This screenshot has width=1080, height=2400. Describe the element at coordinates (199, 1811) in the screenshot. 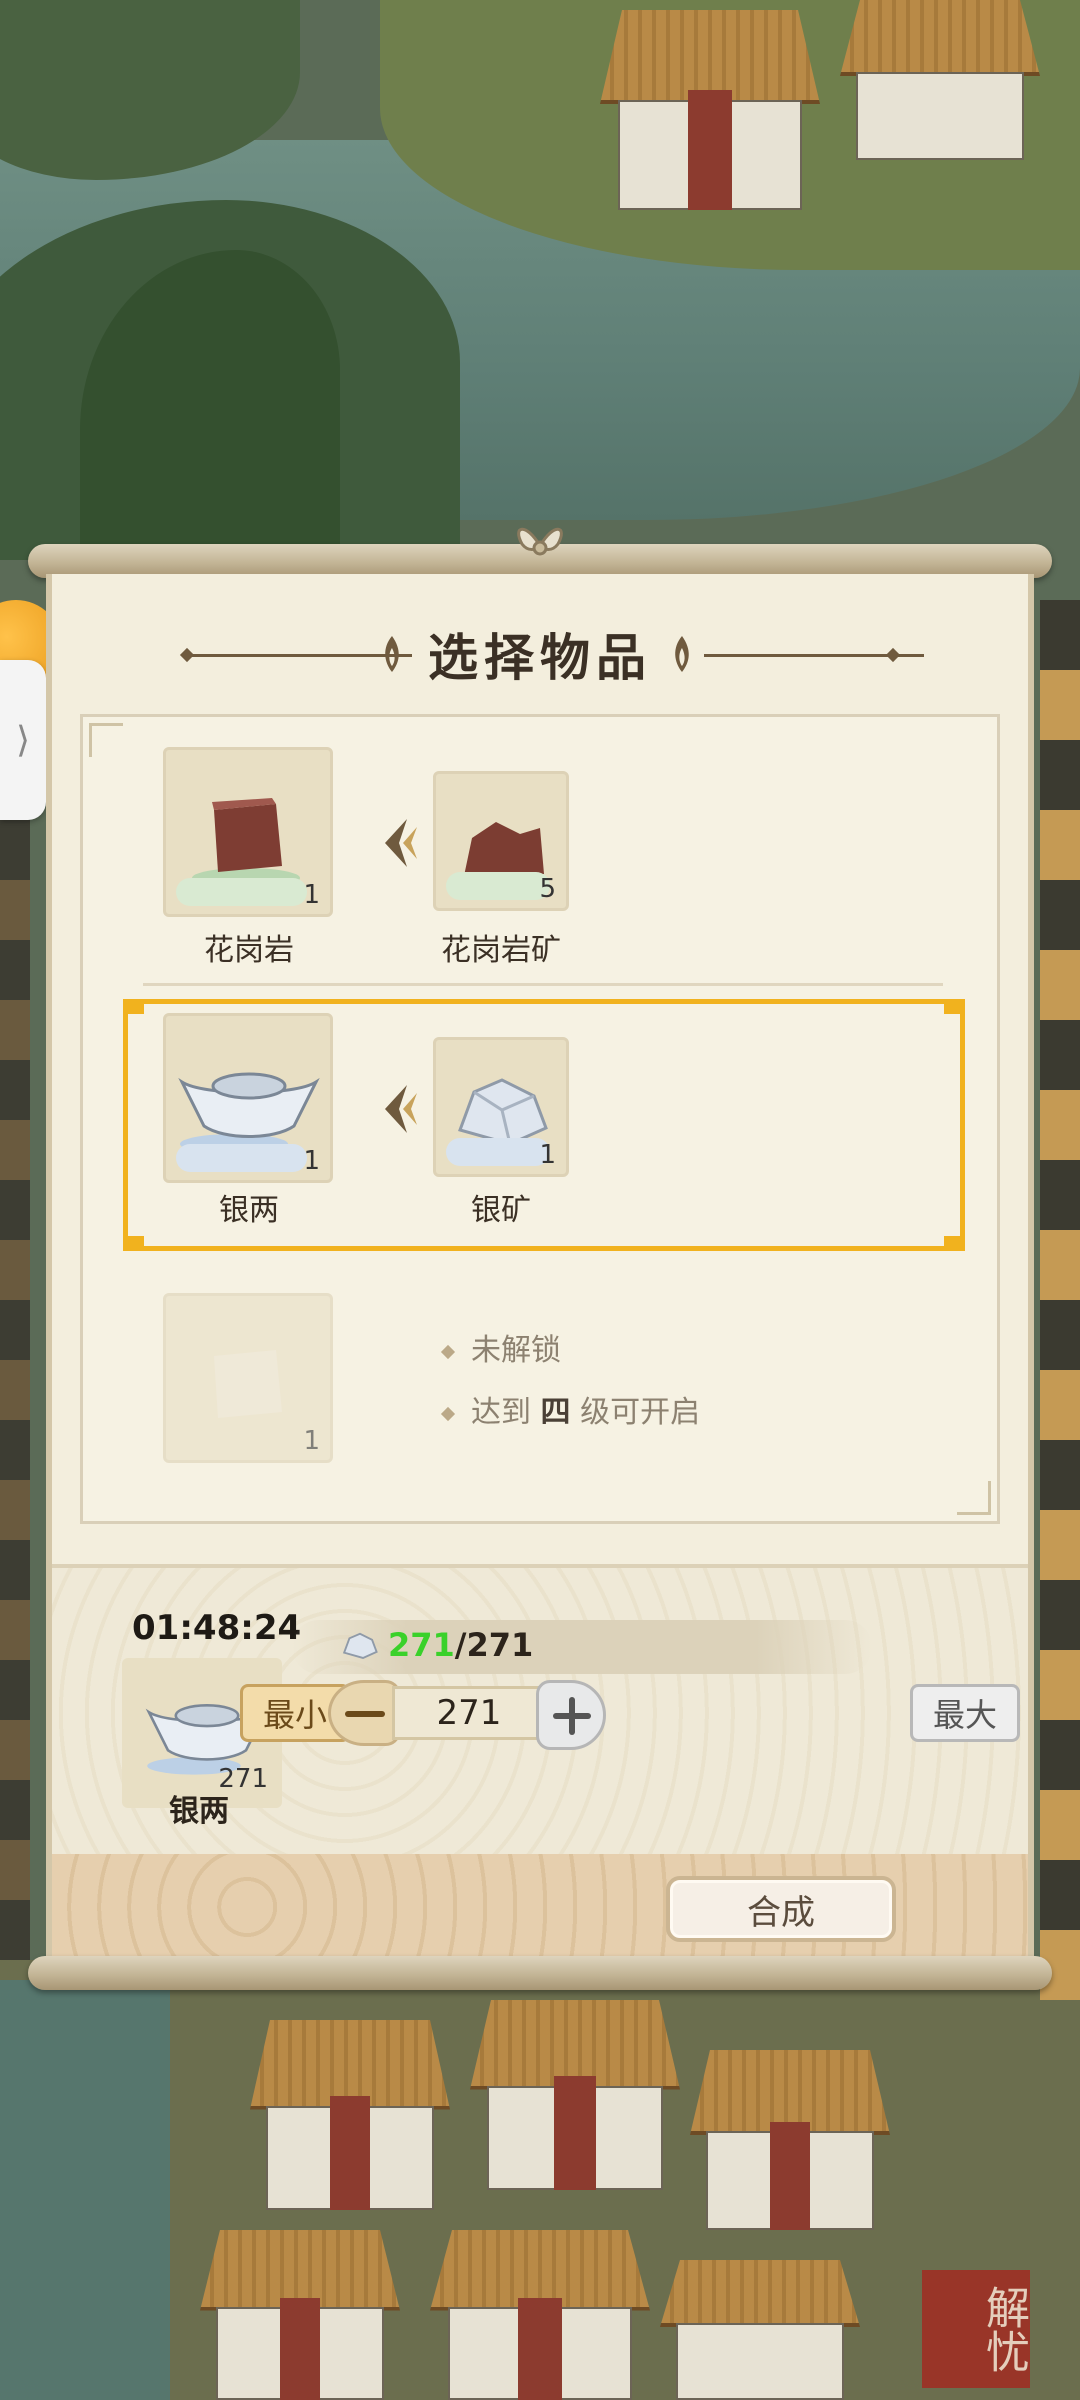

I see `result-name: 银两` at that location.